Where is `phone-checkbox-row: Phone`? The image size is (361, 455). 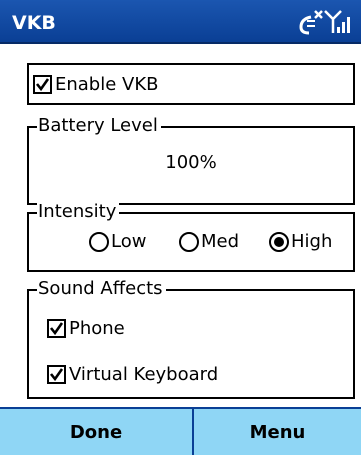 phone-checkbox-row: Phone is located at coordinates (86, 328).